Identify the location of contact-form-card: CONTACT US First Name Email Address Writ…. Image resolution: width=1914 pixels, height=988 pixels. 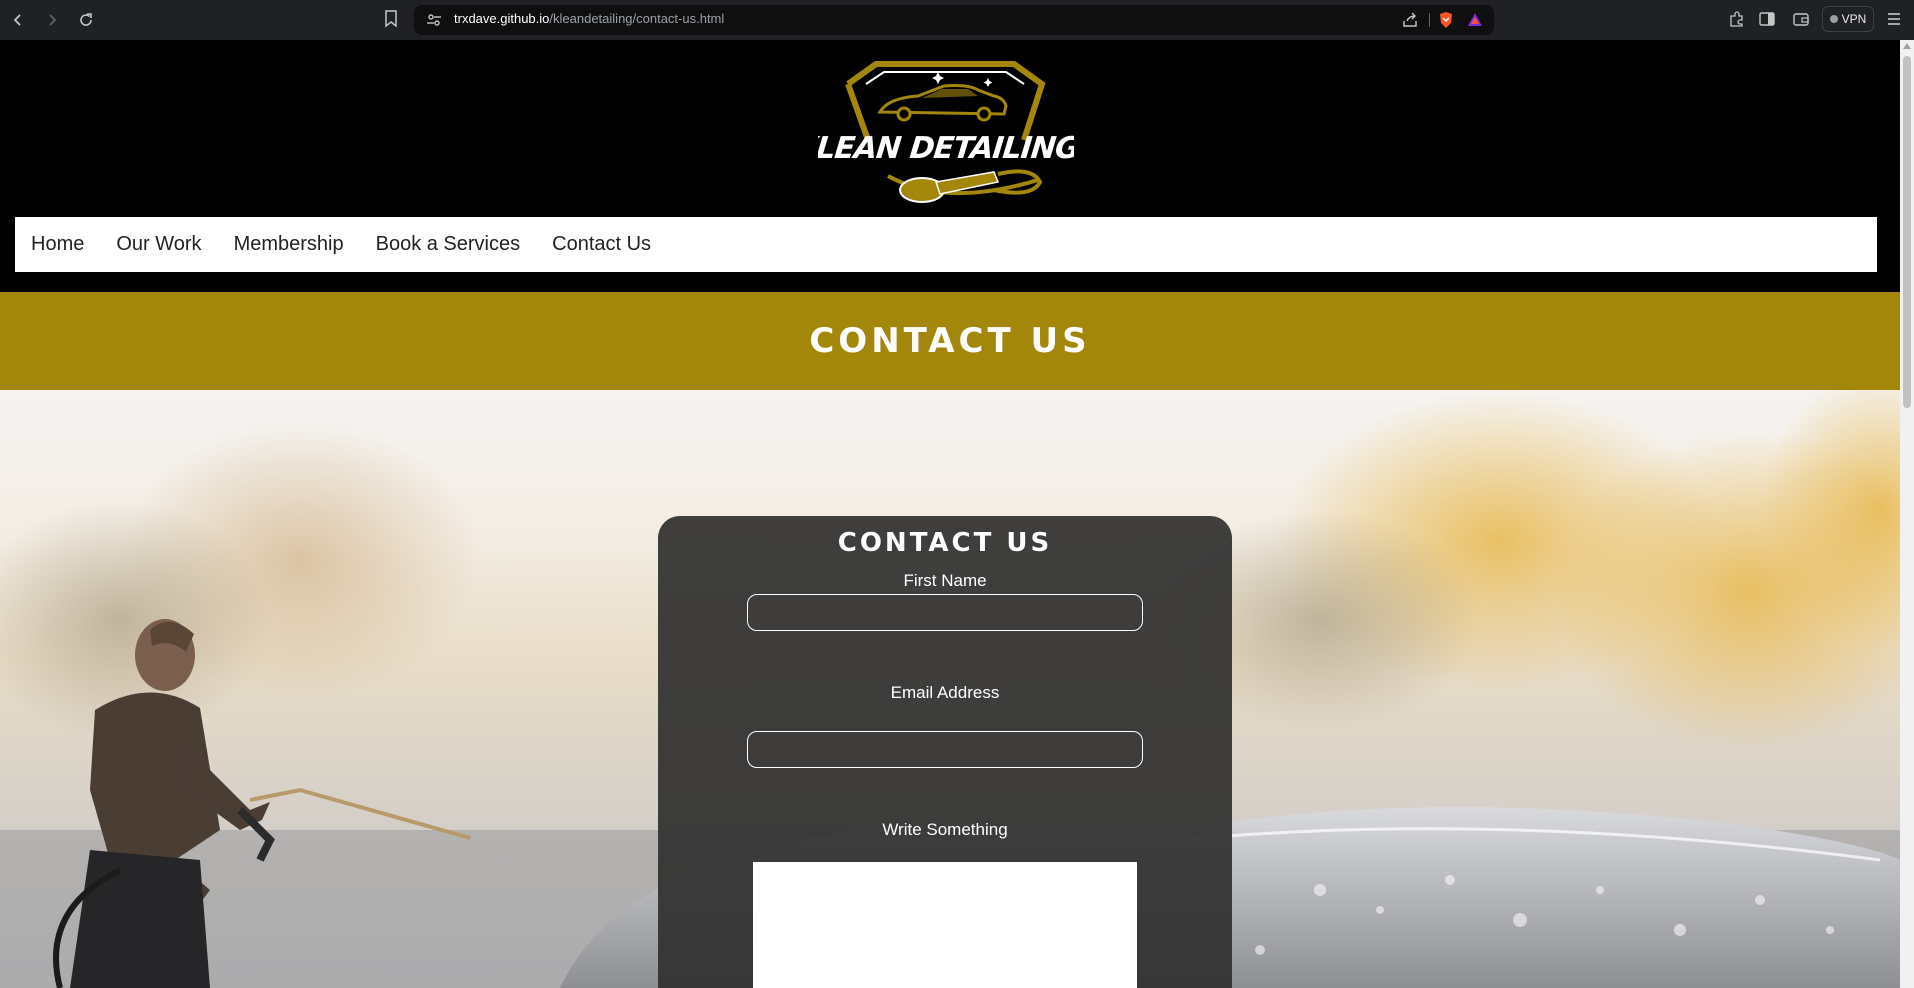
(945, 752).